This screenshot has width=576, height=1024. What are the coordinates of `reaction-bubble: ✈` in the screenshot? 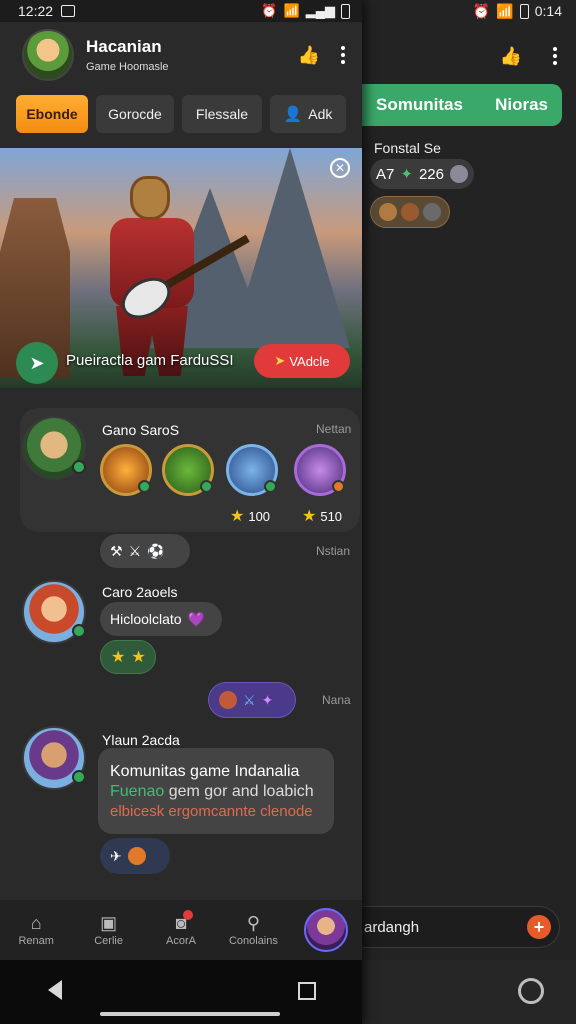 It's located at (135, 856).